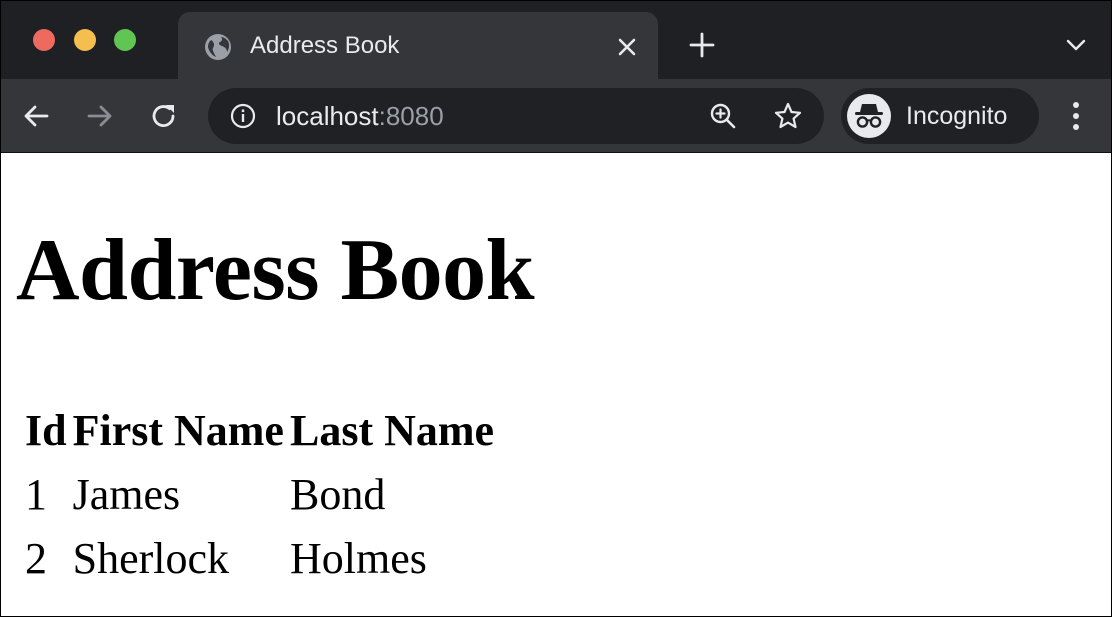 The image size is (1112, 617). I want to click on tab-strip: Address Book, so click(556, 40).